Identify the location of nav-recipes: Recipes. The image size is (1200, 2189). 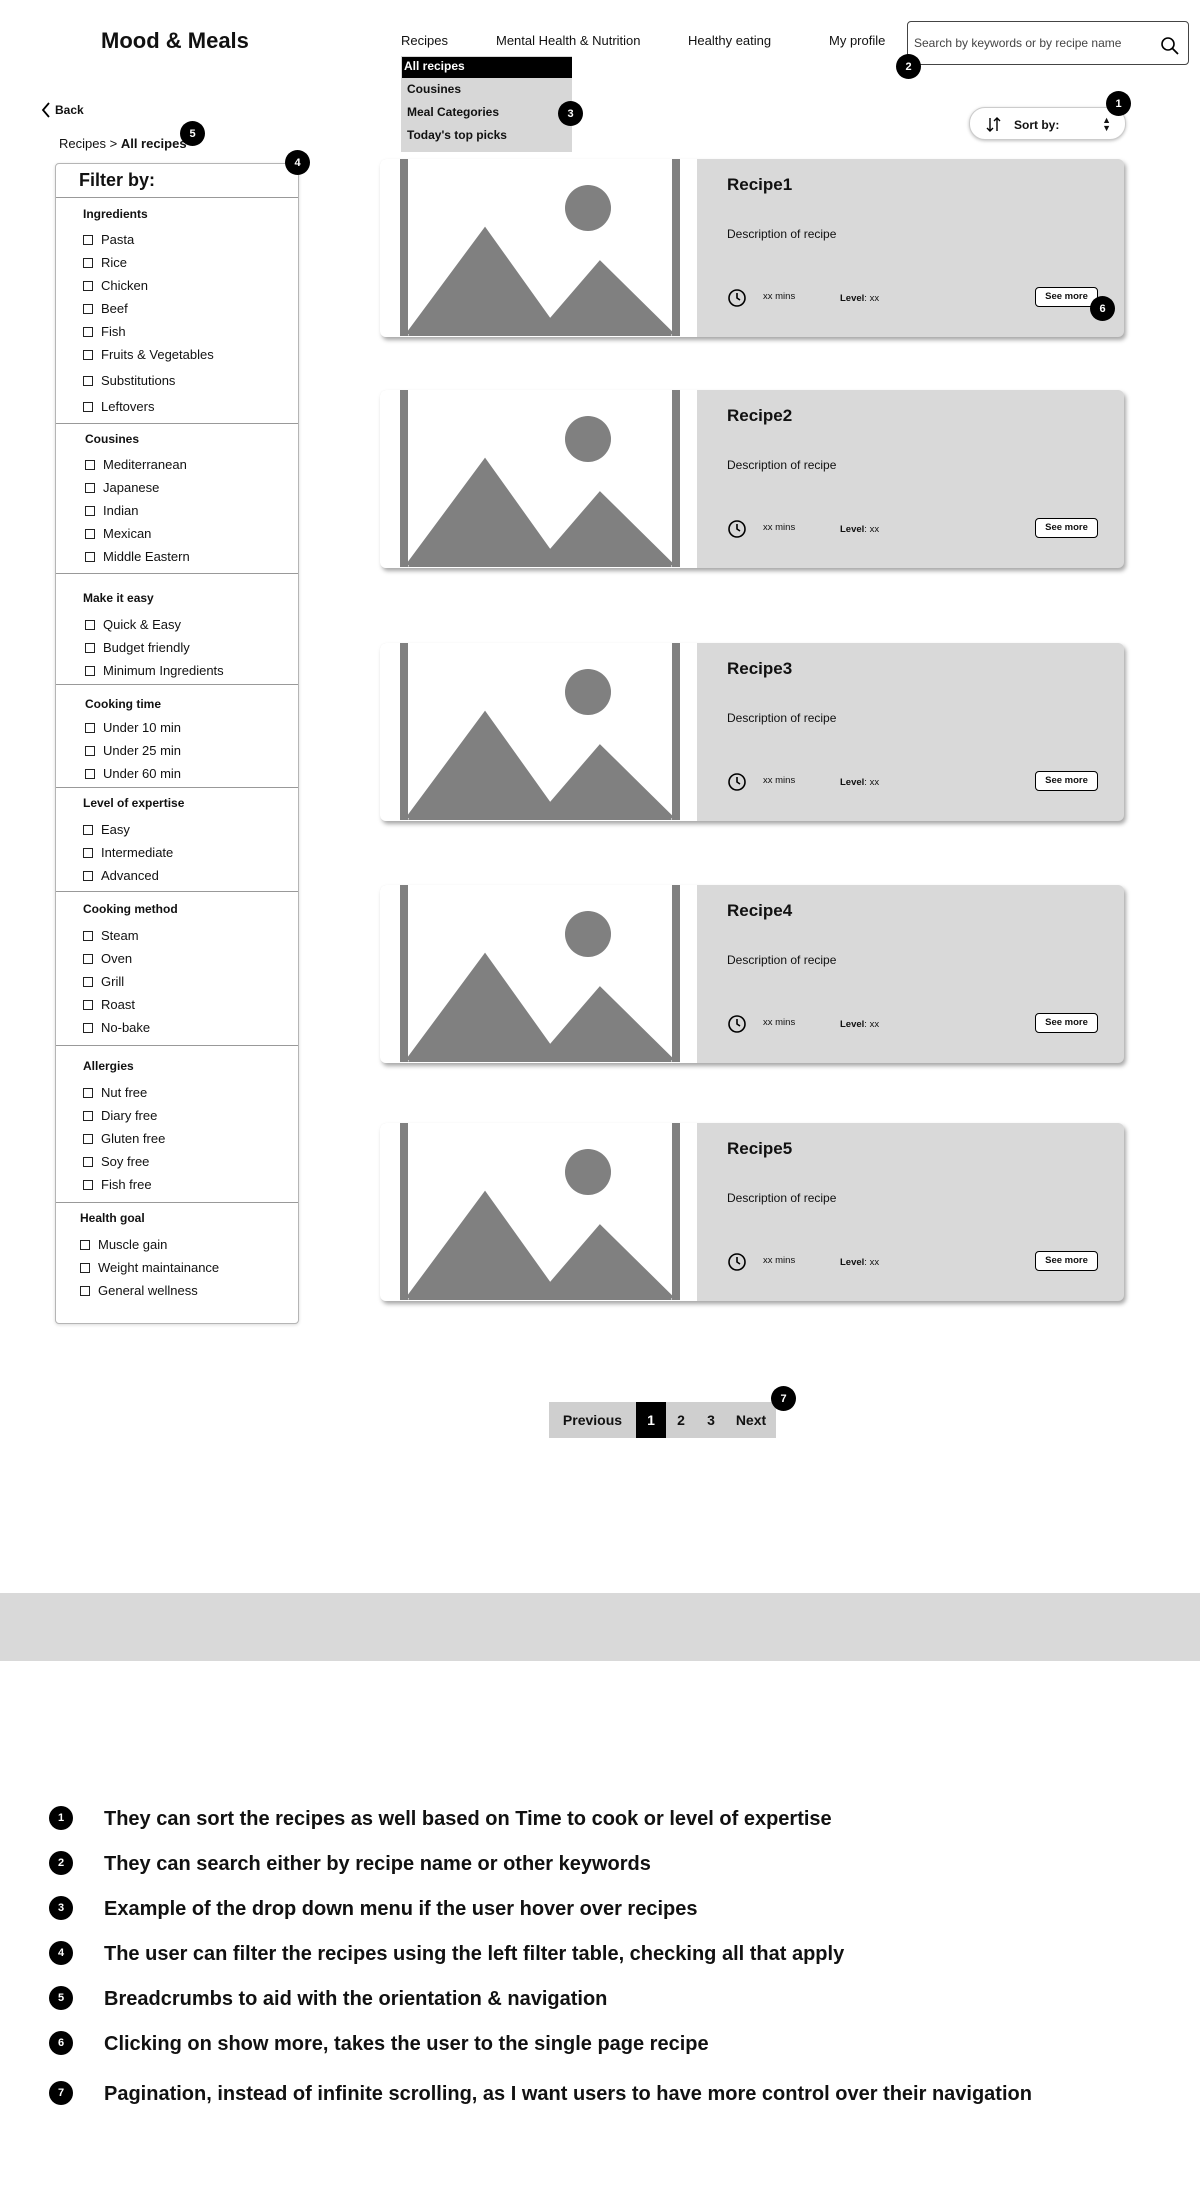
(424, 40).